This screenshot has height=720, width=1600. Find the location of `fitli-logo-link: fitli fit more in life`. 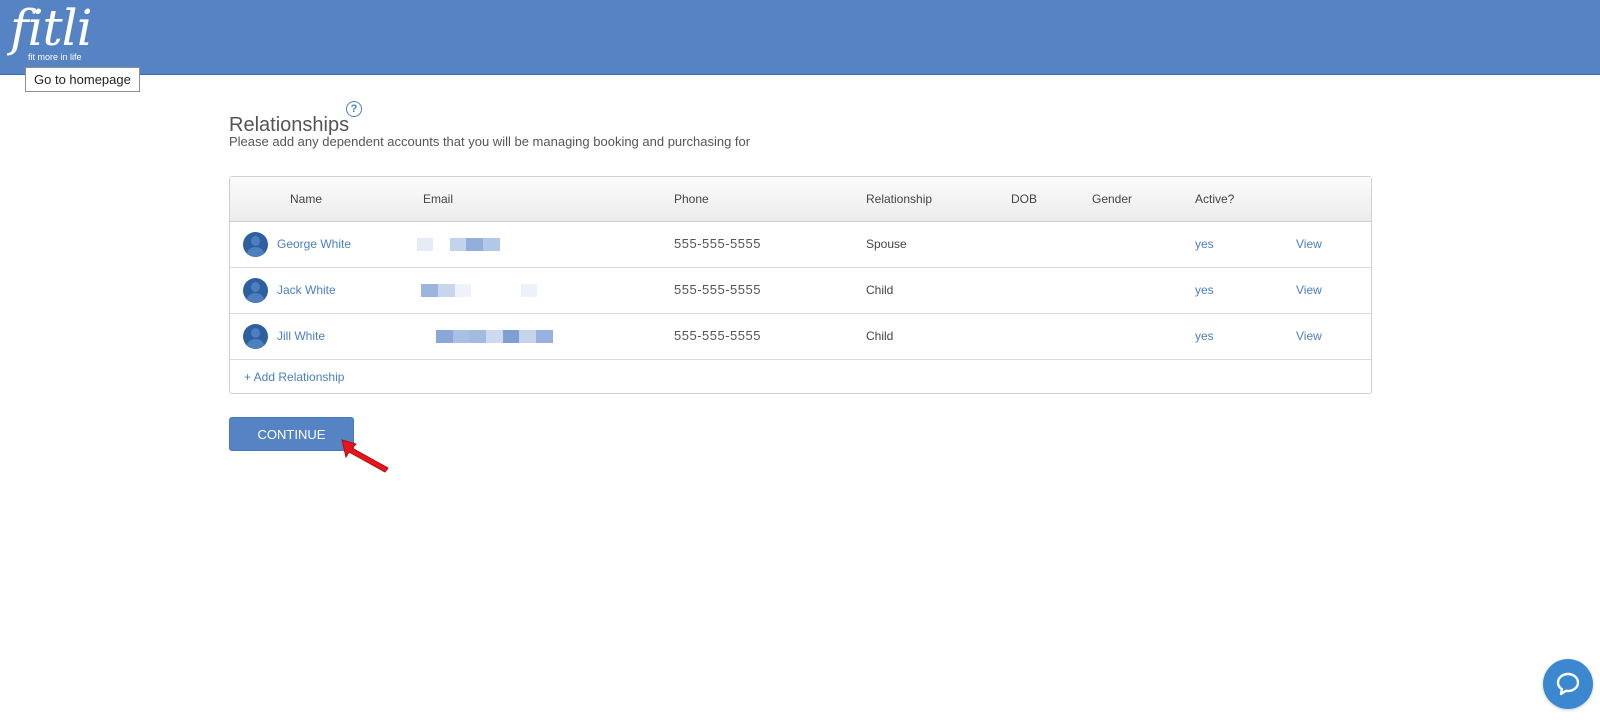

fitli-logo-link: fitli fit more in life is located at coordinates (51, 31).